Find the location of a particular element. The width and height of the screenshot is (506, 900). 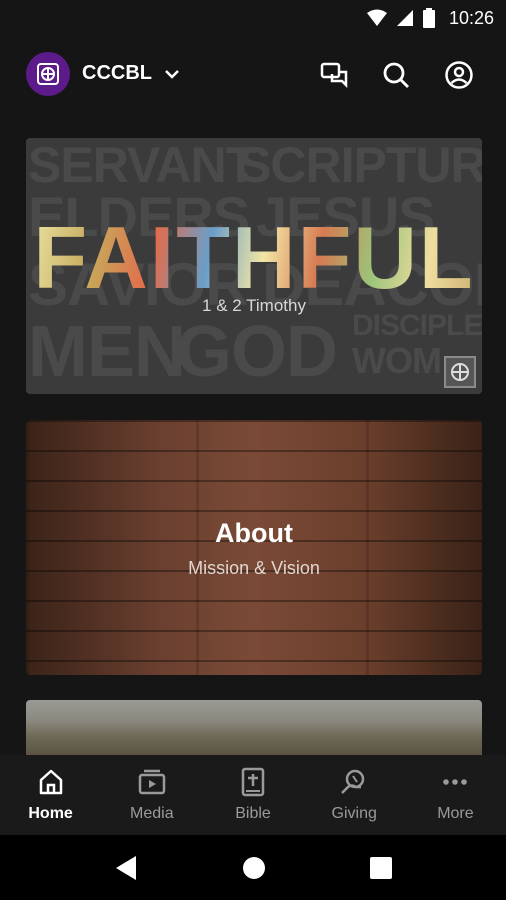

media-icon is located at coordinates (152, 782).